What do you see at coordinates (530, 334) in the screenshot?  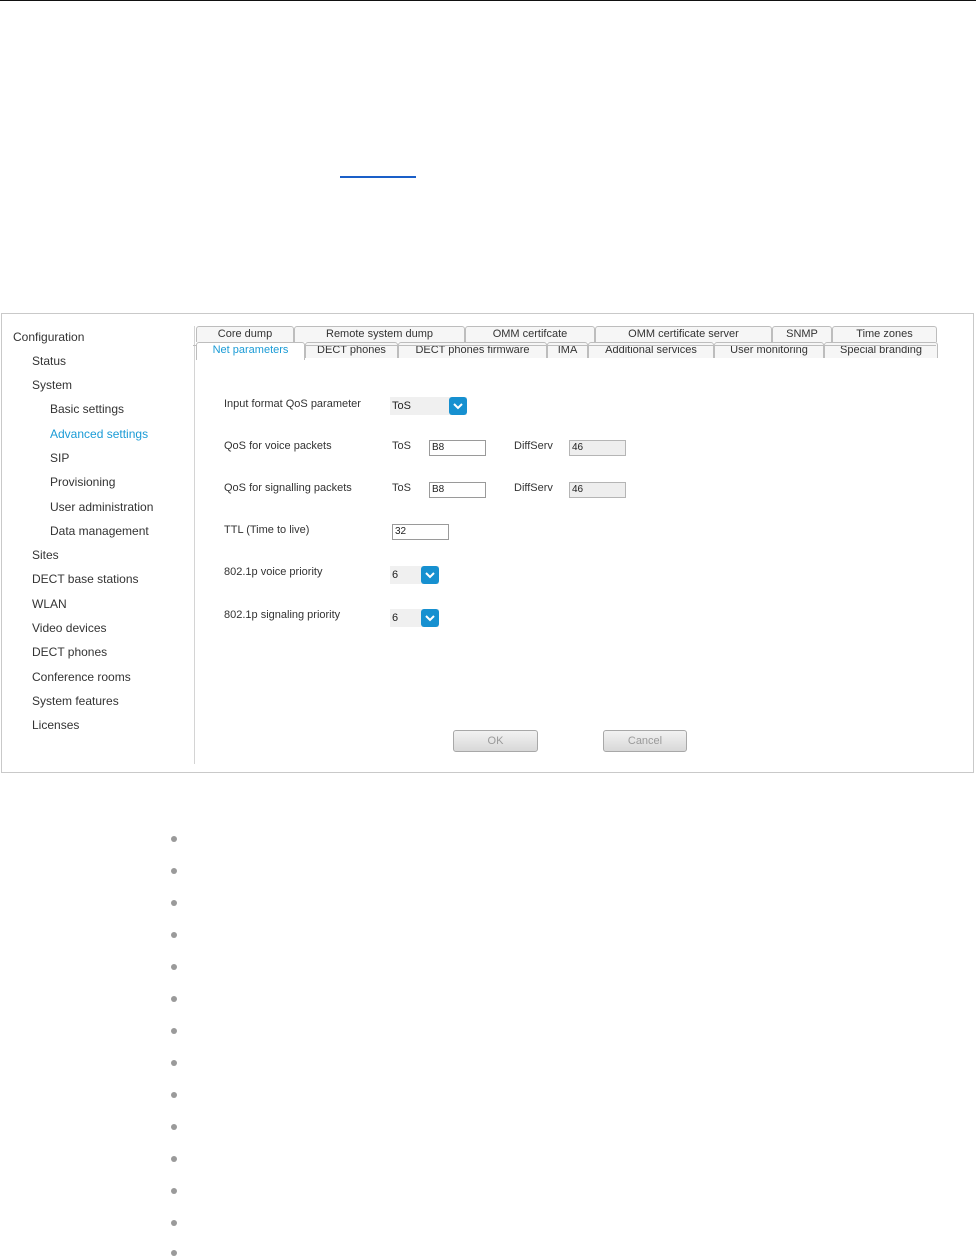 I see `tab-omm-certificate: OMM certifcate` at bounding box center [530, 334].